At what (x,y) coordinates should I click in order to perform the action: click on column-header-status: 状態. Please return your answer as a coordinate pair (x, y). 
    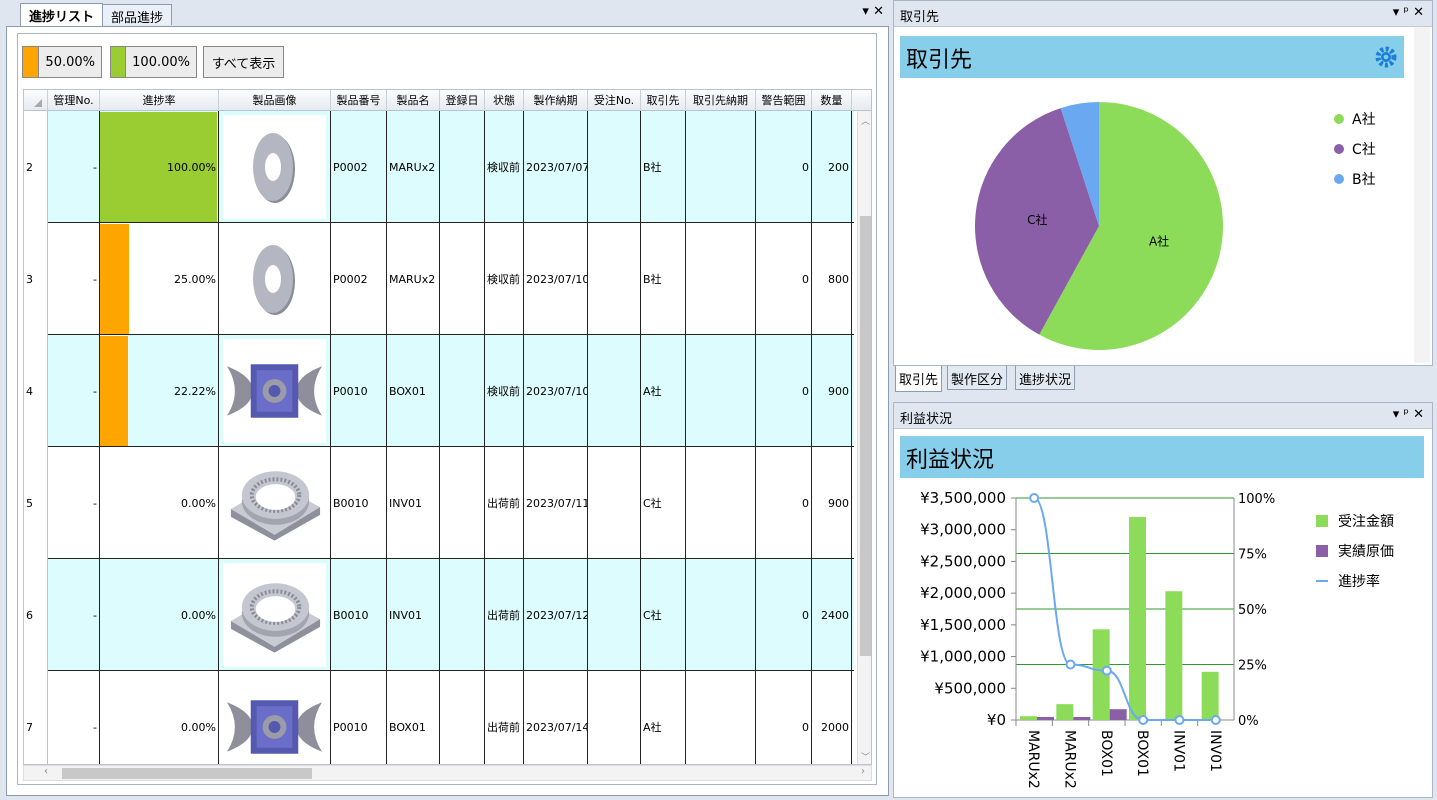
    Looking at the image, I should click on (504, 100).